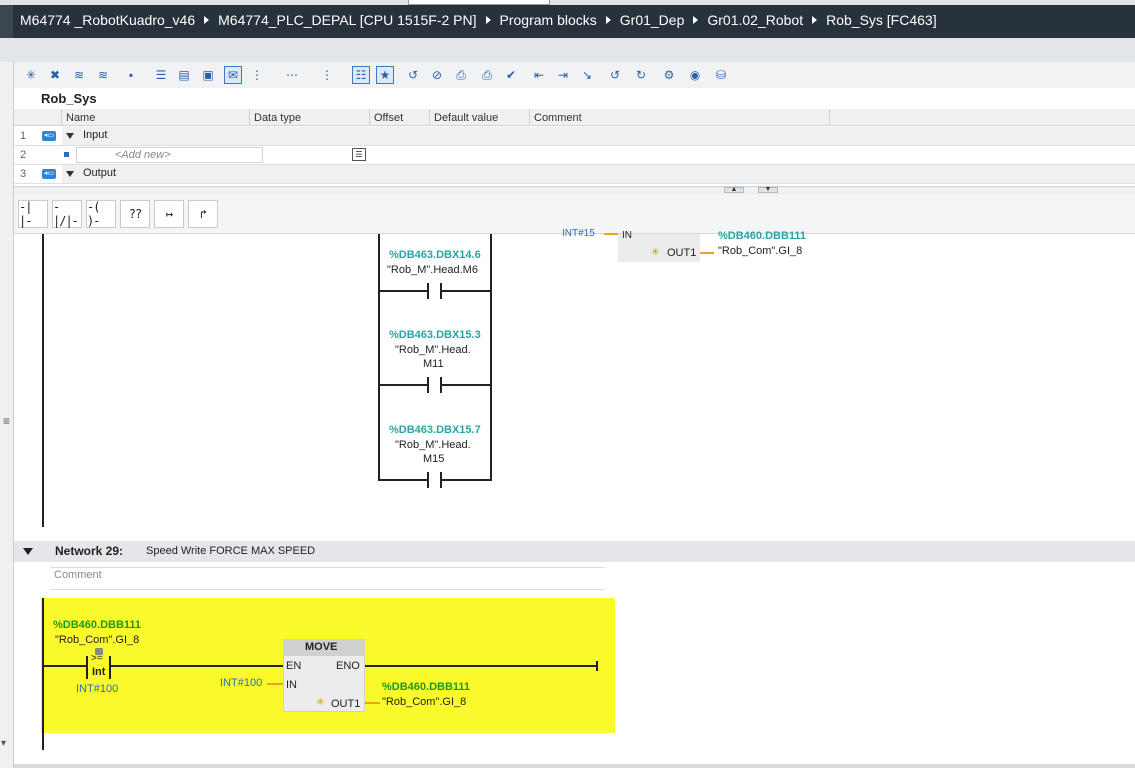 This screenshot has width=1135, height=768. I want to click on move-en-pin: EN, so click(294, 666).